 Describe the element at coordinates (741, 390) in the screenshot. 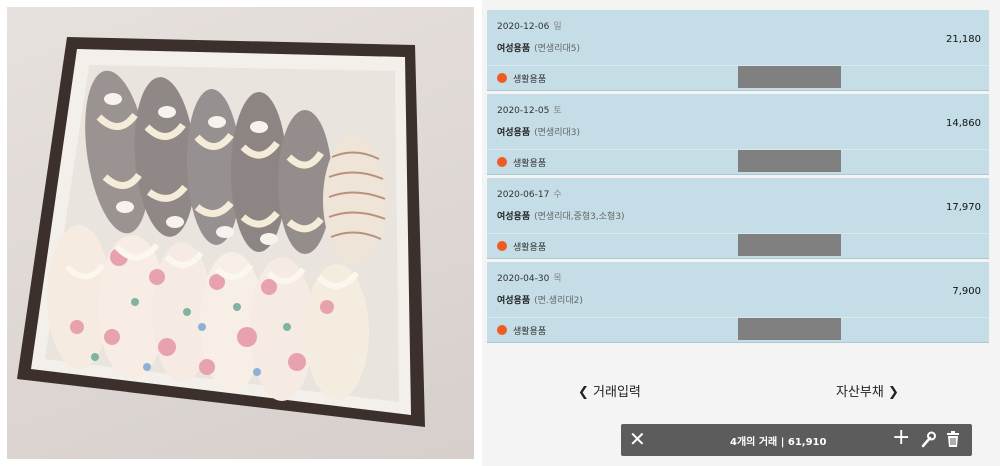

I see `page-nav: ❮ 거래입력 자산부채 ❯` at that location.